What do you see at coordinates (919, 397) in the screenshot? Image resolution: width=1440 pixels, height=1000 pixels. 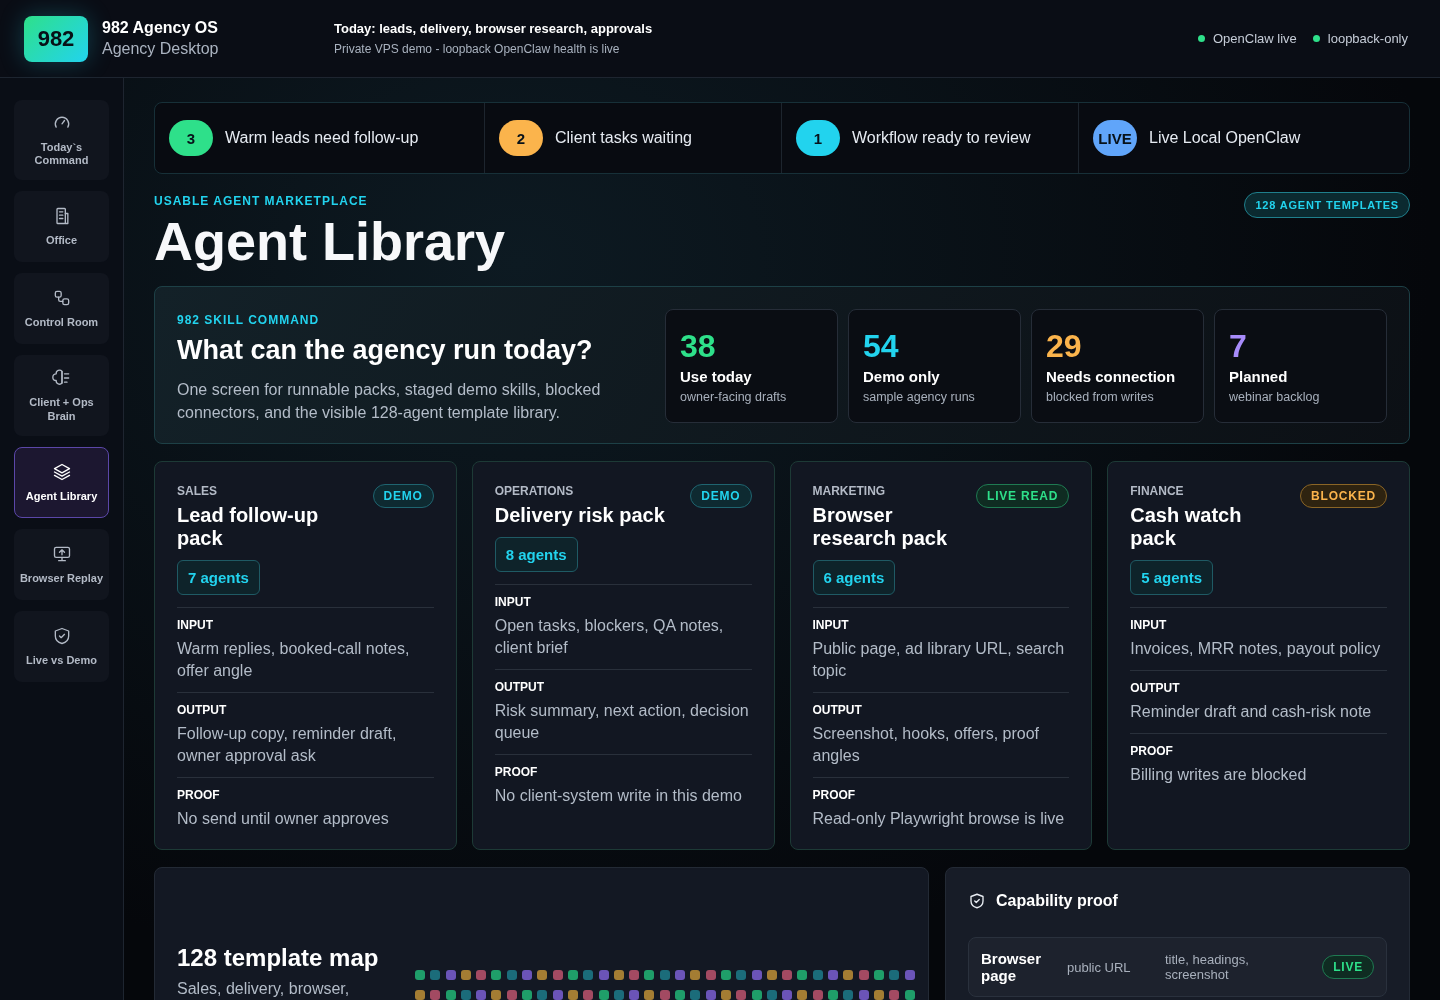 I see `stat-note: sample agency runs` at bounding box center [919, 397].